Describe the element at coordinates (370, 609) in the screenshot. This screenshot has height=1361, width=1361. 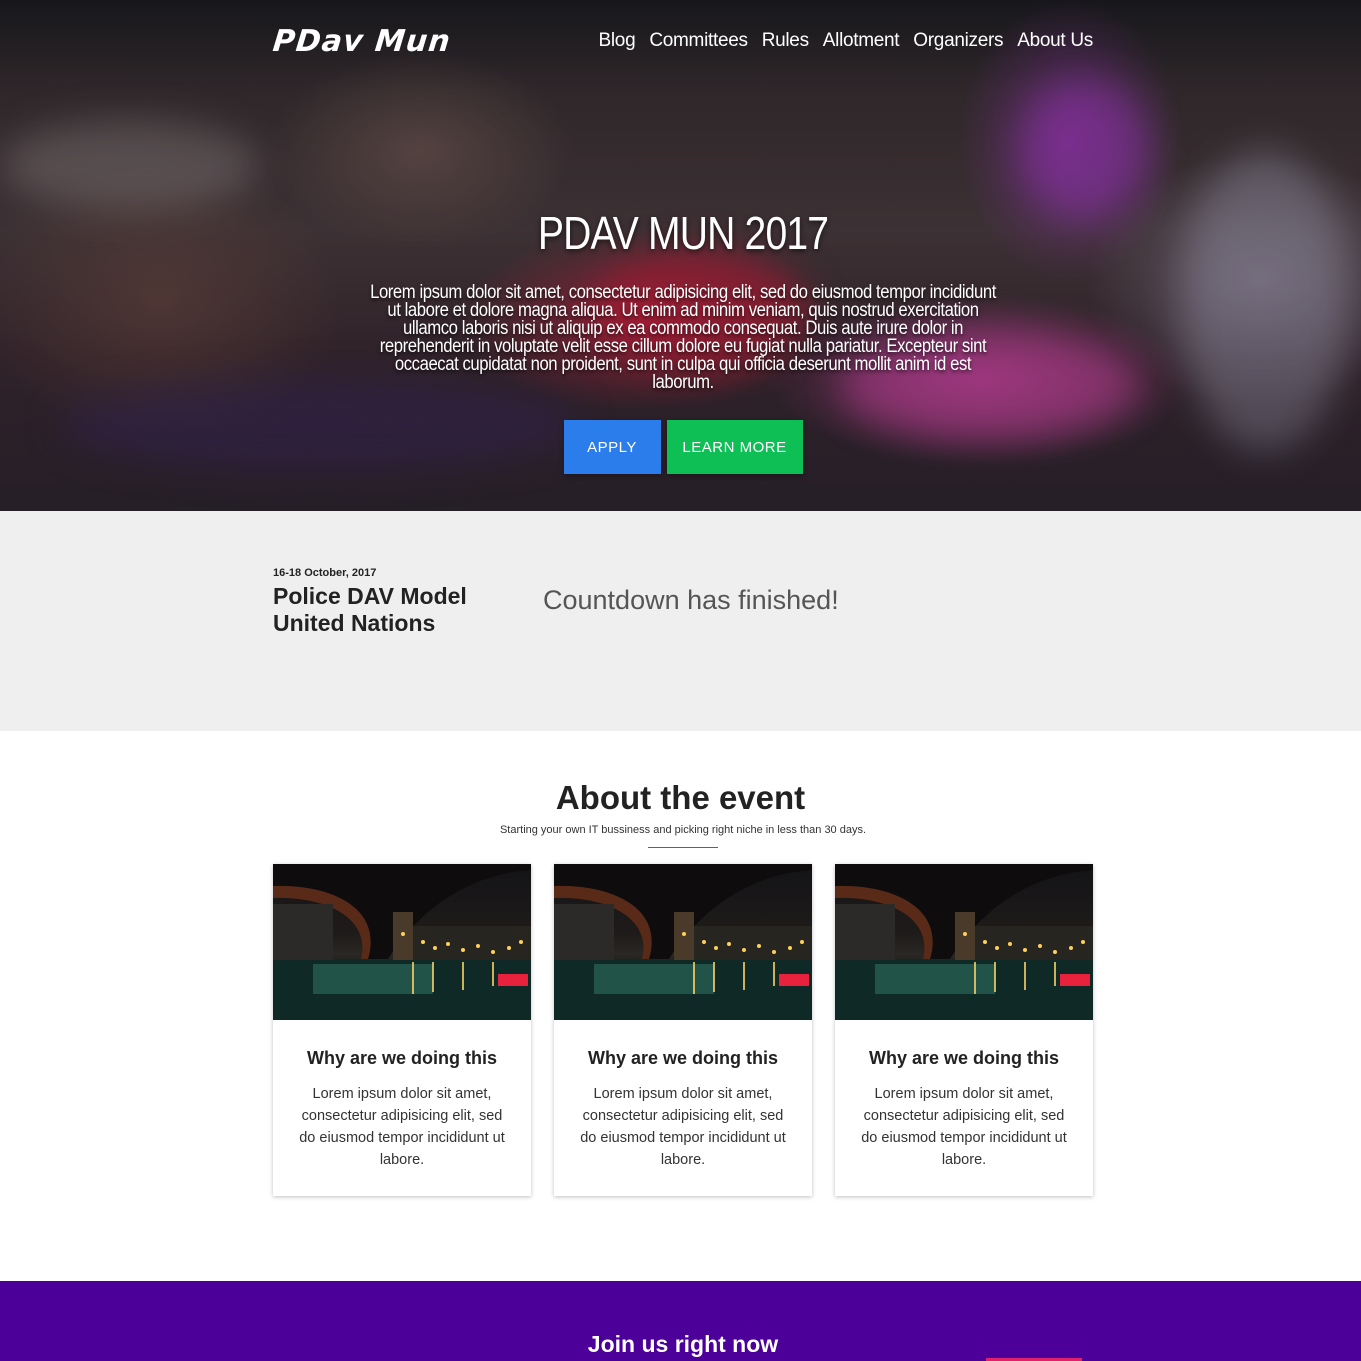
I see `event-name: Police DAV Model United Nations` at that location.